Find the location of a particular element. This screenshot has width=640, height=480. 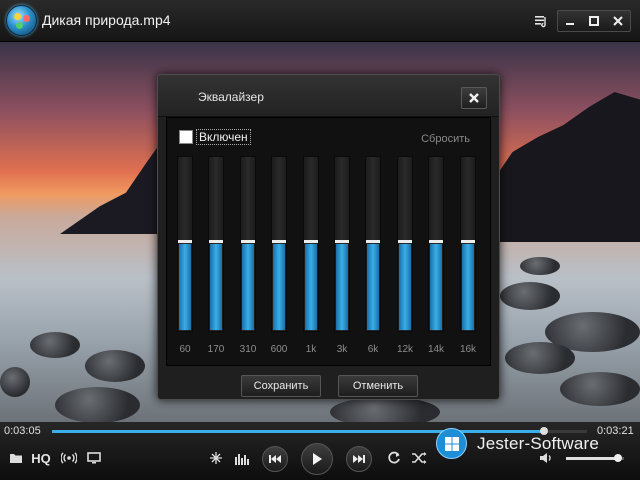

maximize-button is located at coordinates (594, 21).